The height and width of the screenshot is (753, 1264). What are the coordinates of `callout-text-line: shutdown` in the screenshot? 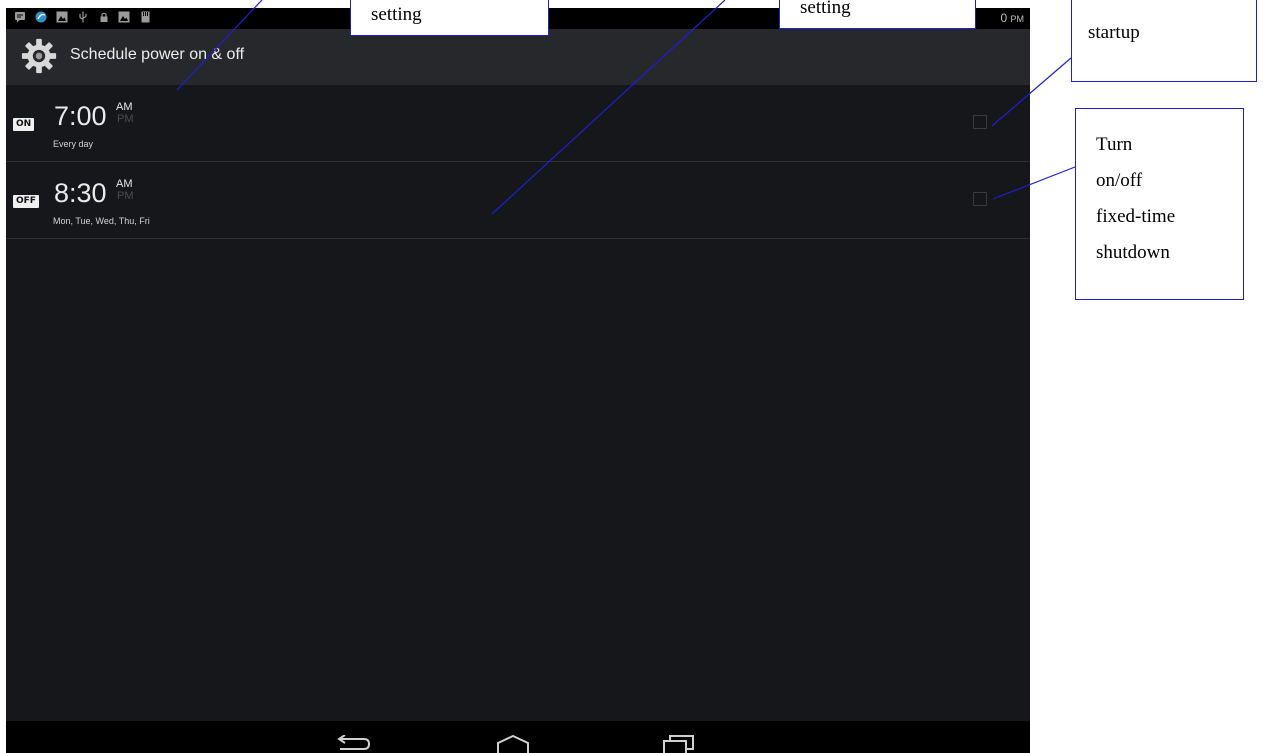 It's located at (1133, 252).